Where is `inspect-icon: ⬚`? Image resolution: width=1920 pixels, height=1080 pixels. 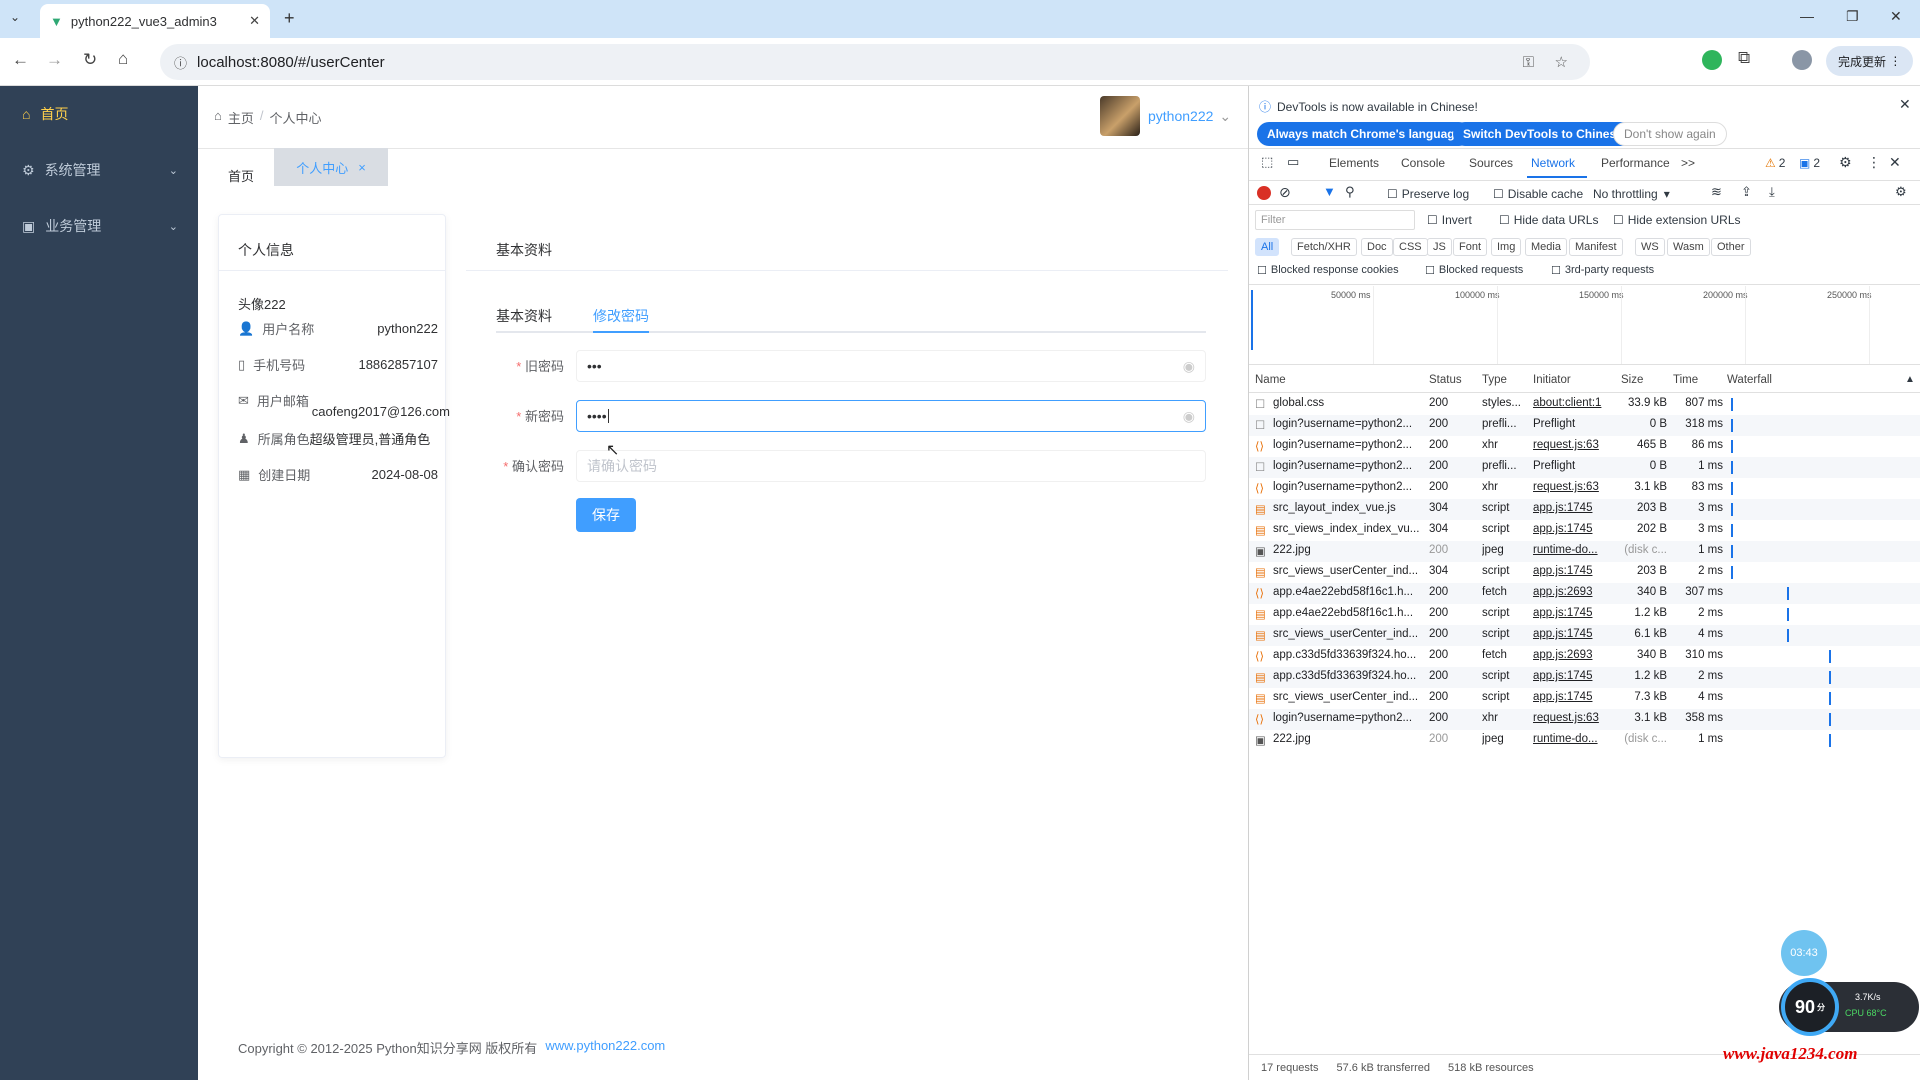
inspect-icon: ⬚ is located at coordinates (1267, 162).